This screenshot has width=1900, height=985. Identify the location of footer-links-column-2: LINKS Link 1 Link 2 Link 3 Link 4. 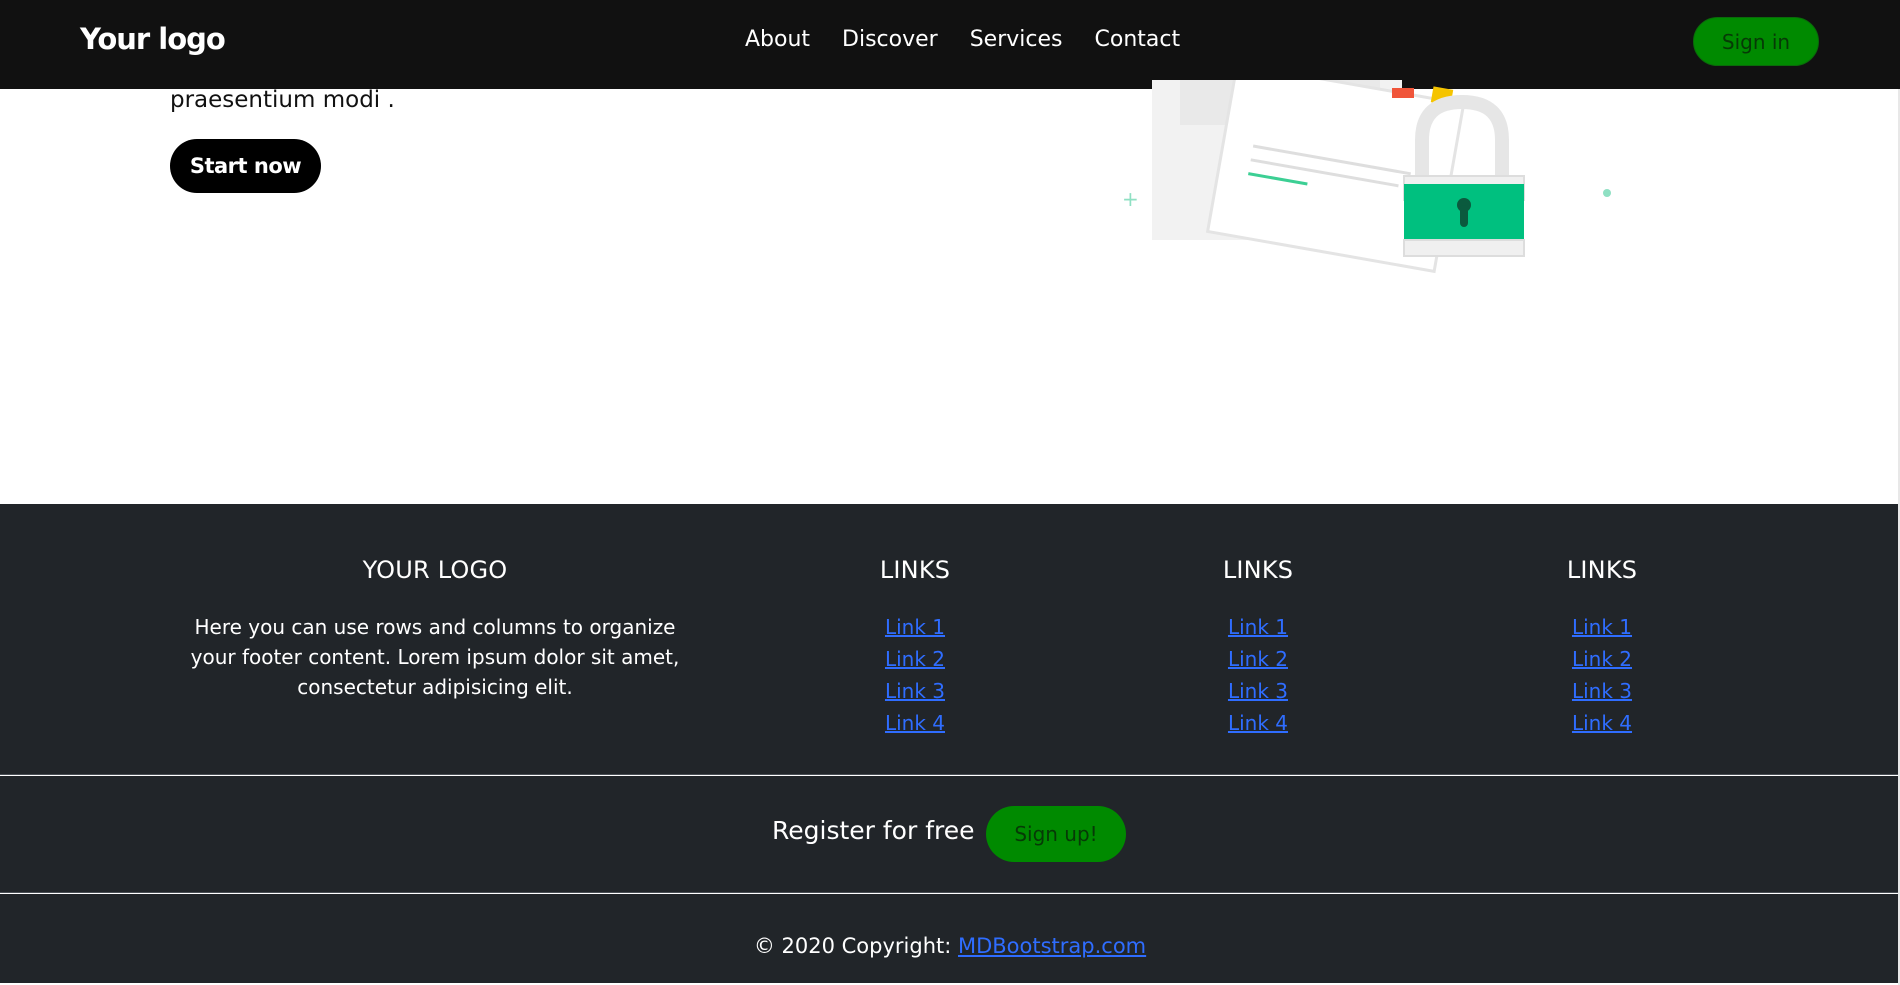
(1258, 648).